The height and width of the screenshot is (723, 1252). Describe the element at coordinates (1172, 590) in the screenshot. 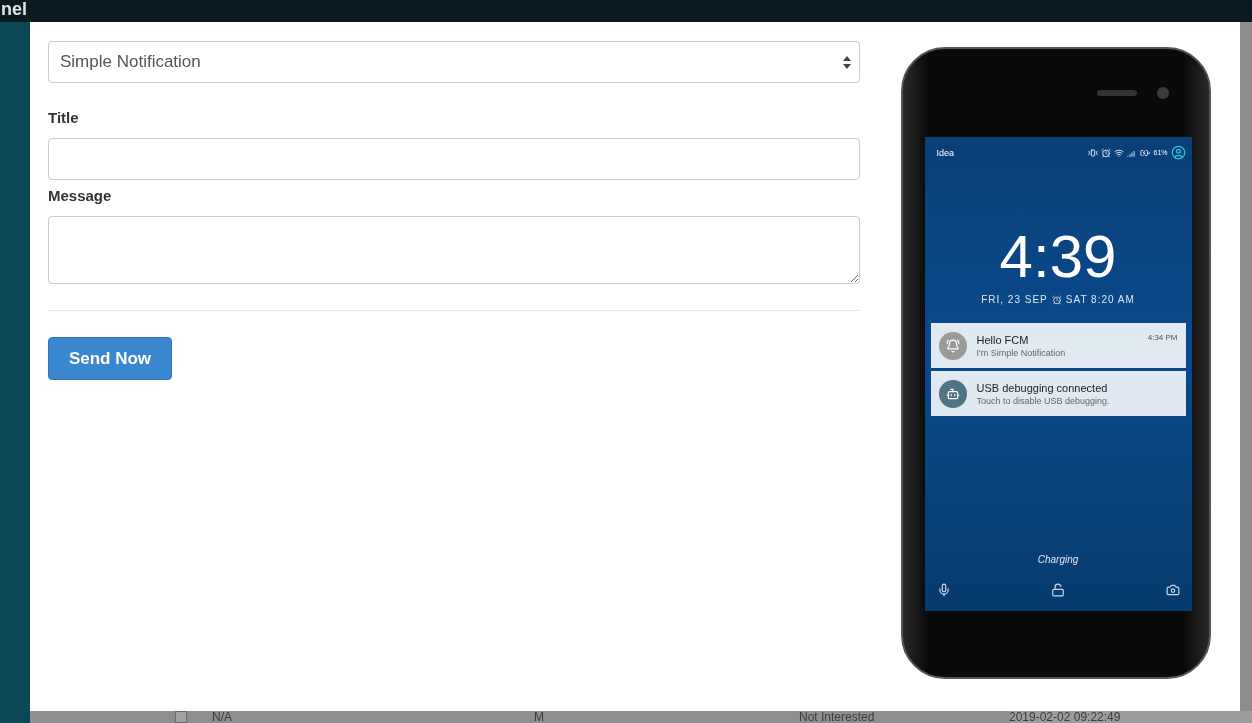

I see `camera-icon` at that location.